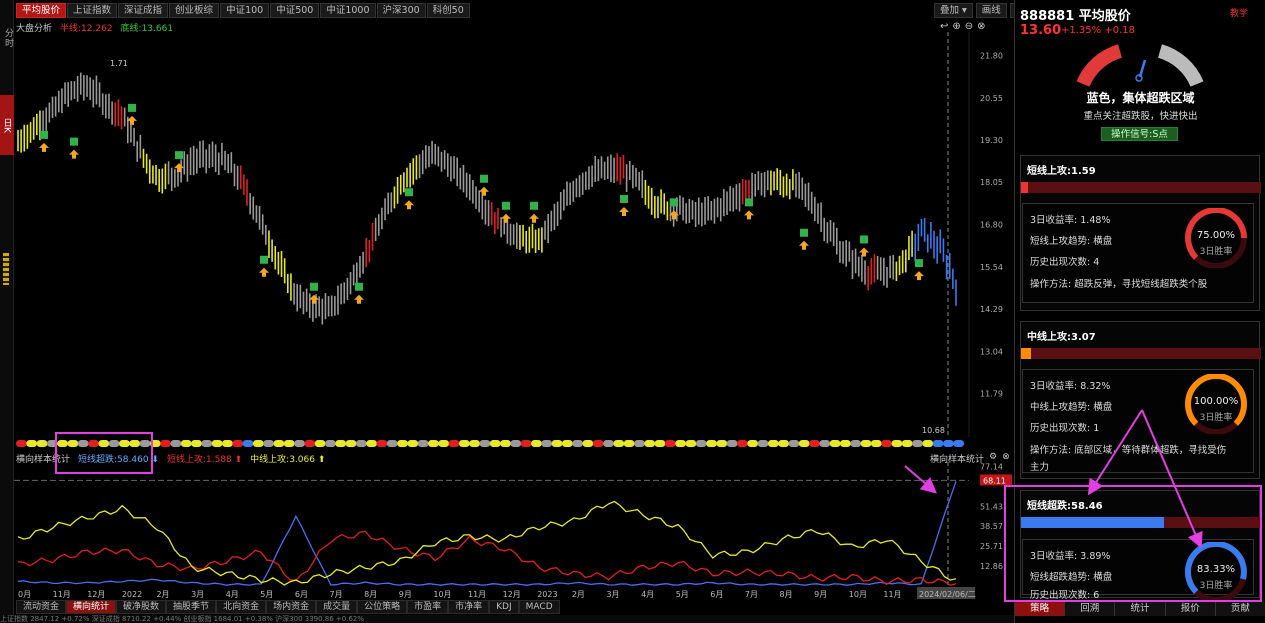 This screenshot has height=623, width=1265. I want to click on x-tick-label: 3月, so click(197, 594).